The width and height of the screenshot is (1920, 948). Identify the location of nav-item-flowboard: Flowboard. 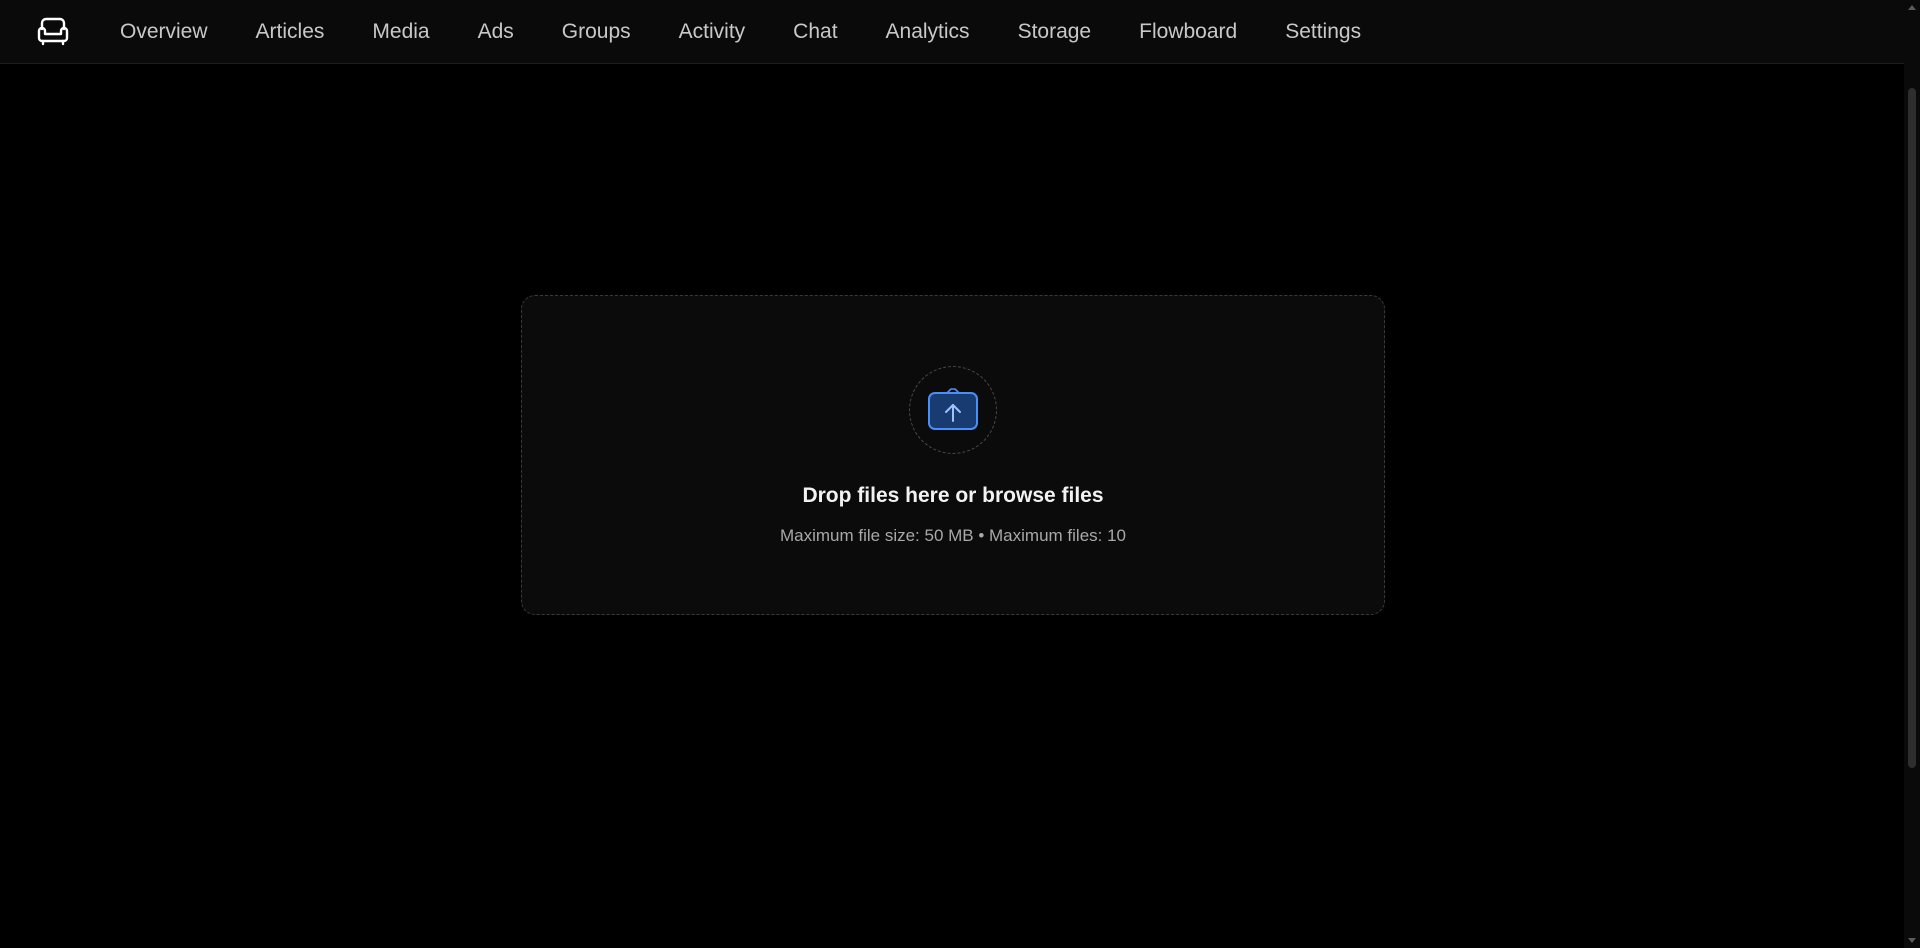
(1188, 32).